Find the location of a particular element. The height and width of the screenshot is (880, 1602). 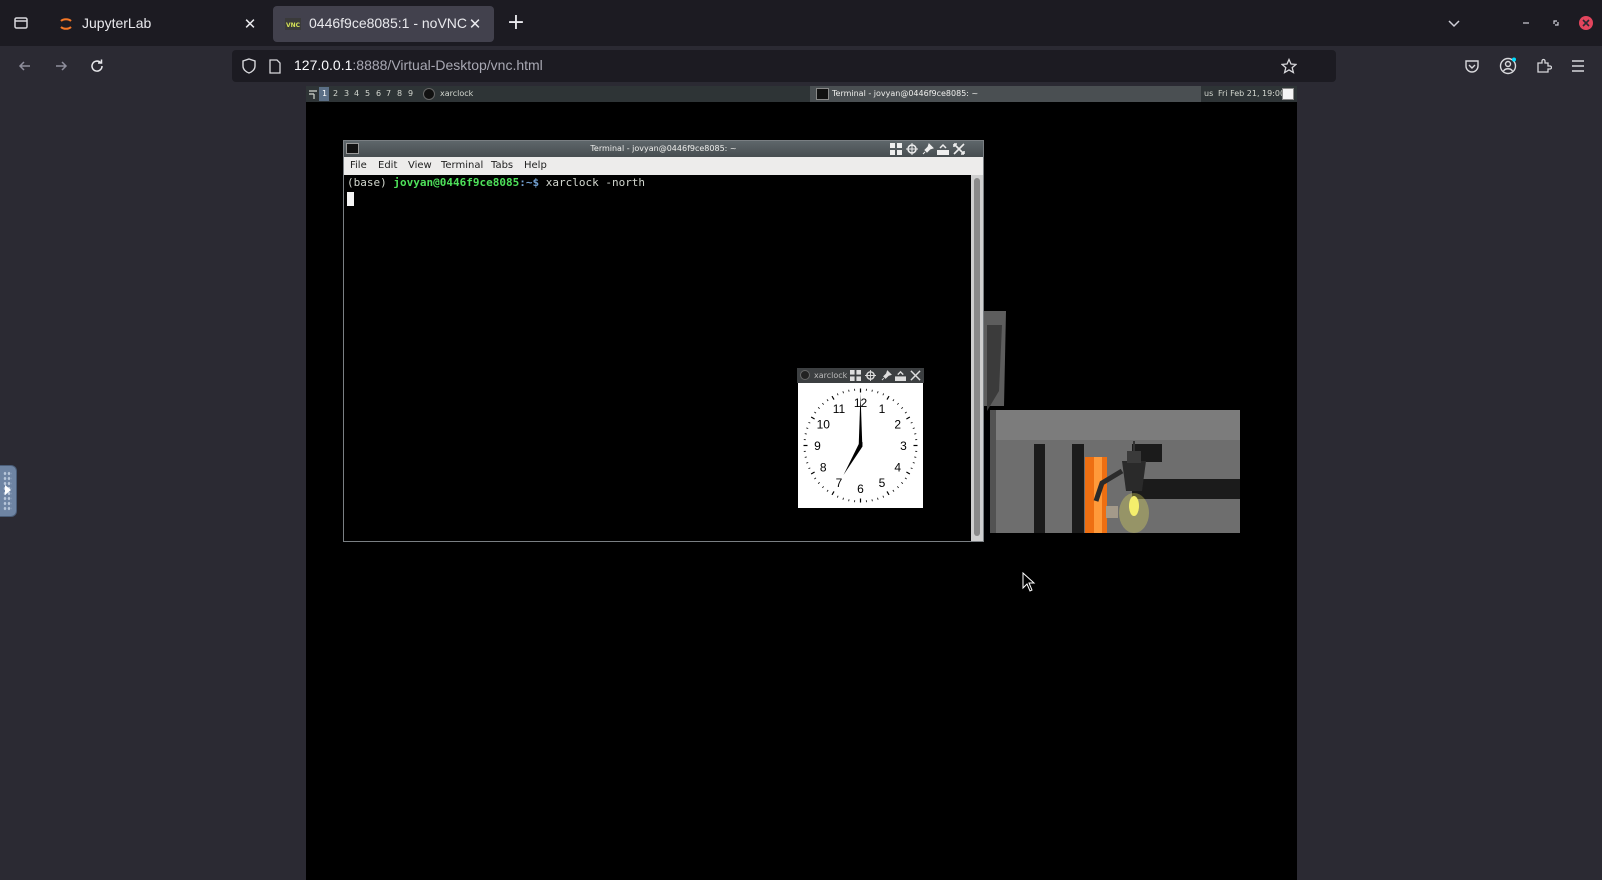

workspace-1: 1 is located at coordinates (324, 93).